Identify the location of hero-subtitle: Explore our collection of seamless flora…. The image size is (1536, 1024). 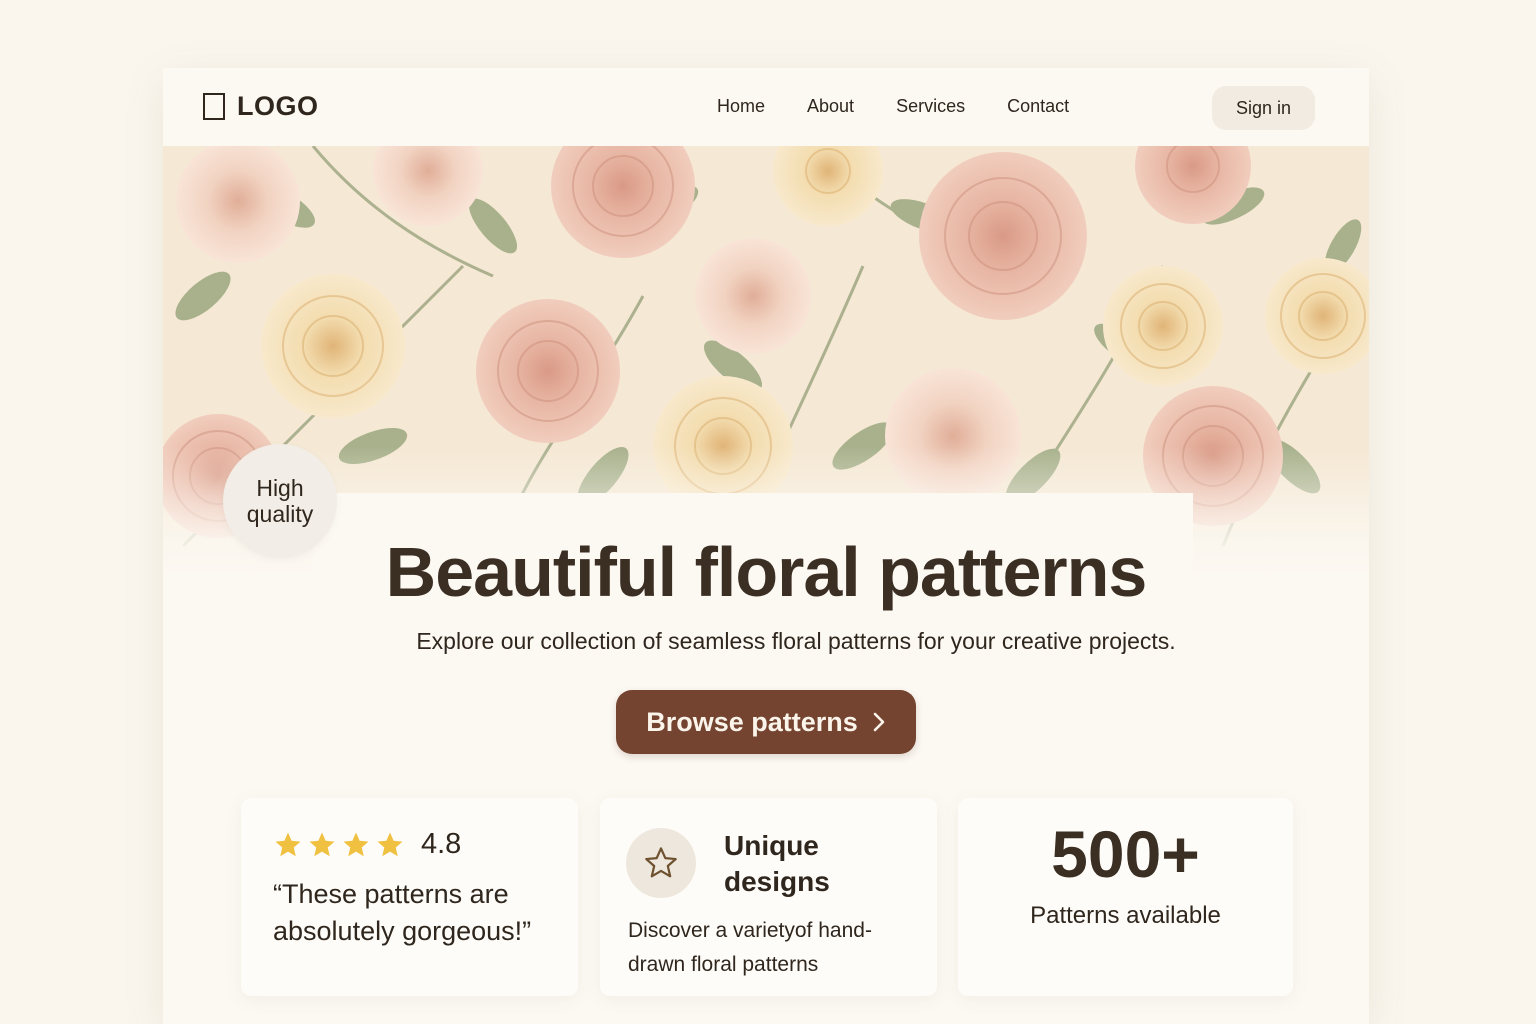
(796, 641).